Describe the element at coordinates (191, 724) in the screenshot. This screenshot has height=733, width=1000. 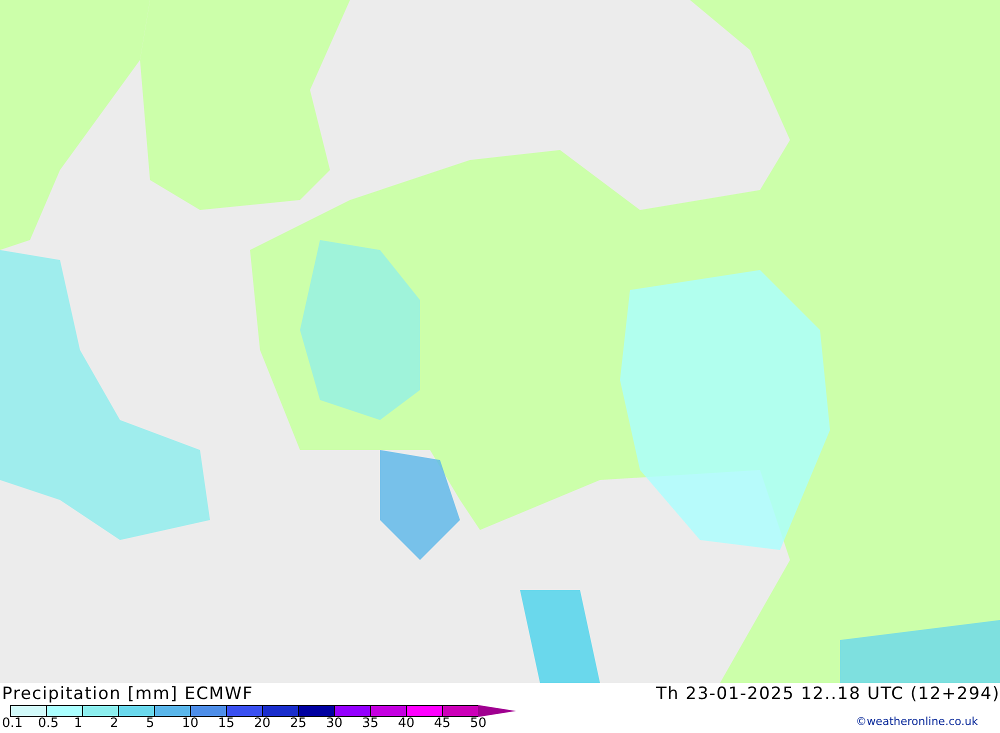
I see `legend-label: 10` at that location.